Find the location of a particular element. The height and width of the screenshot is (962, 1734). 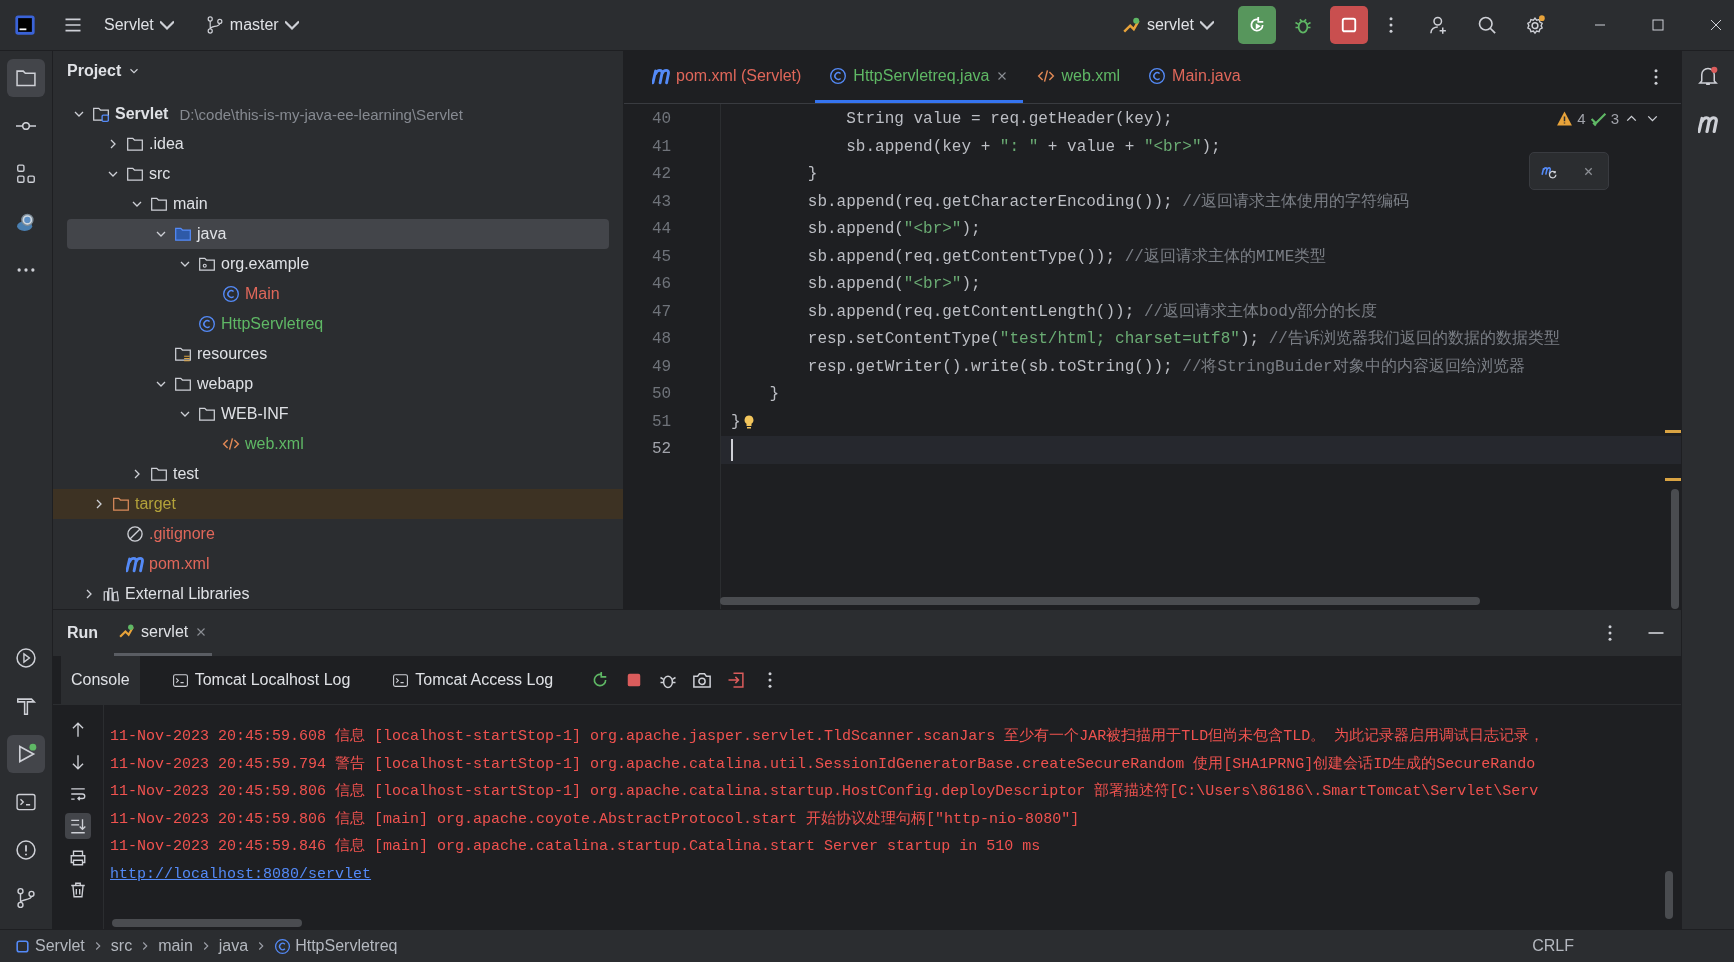

project-selector: Servlet is located at coordinates (139, 25).